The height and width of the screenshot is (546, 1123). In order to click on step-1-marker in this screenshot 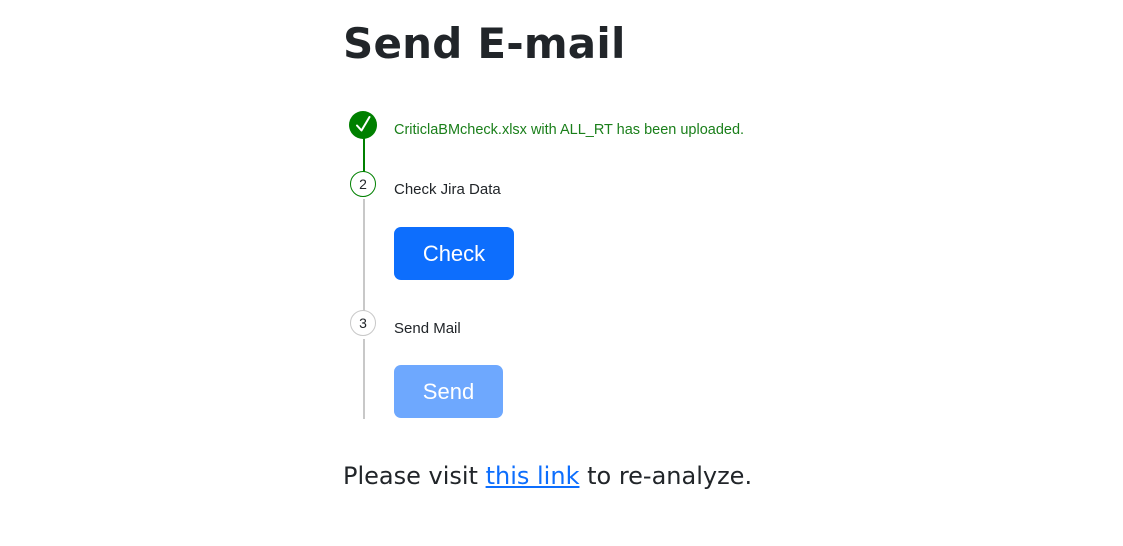, I will do `click(363, 125)`.